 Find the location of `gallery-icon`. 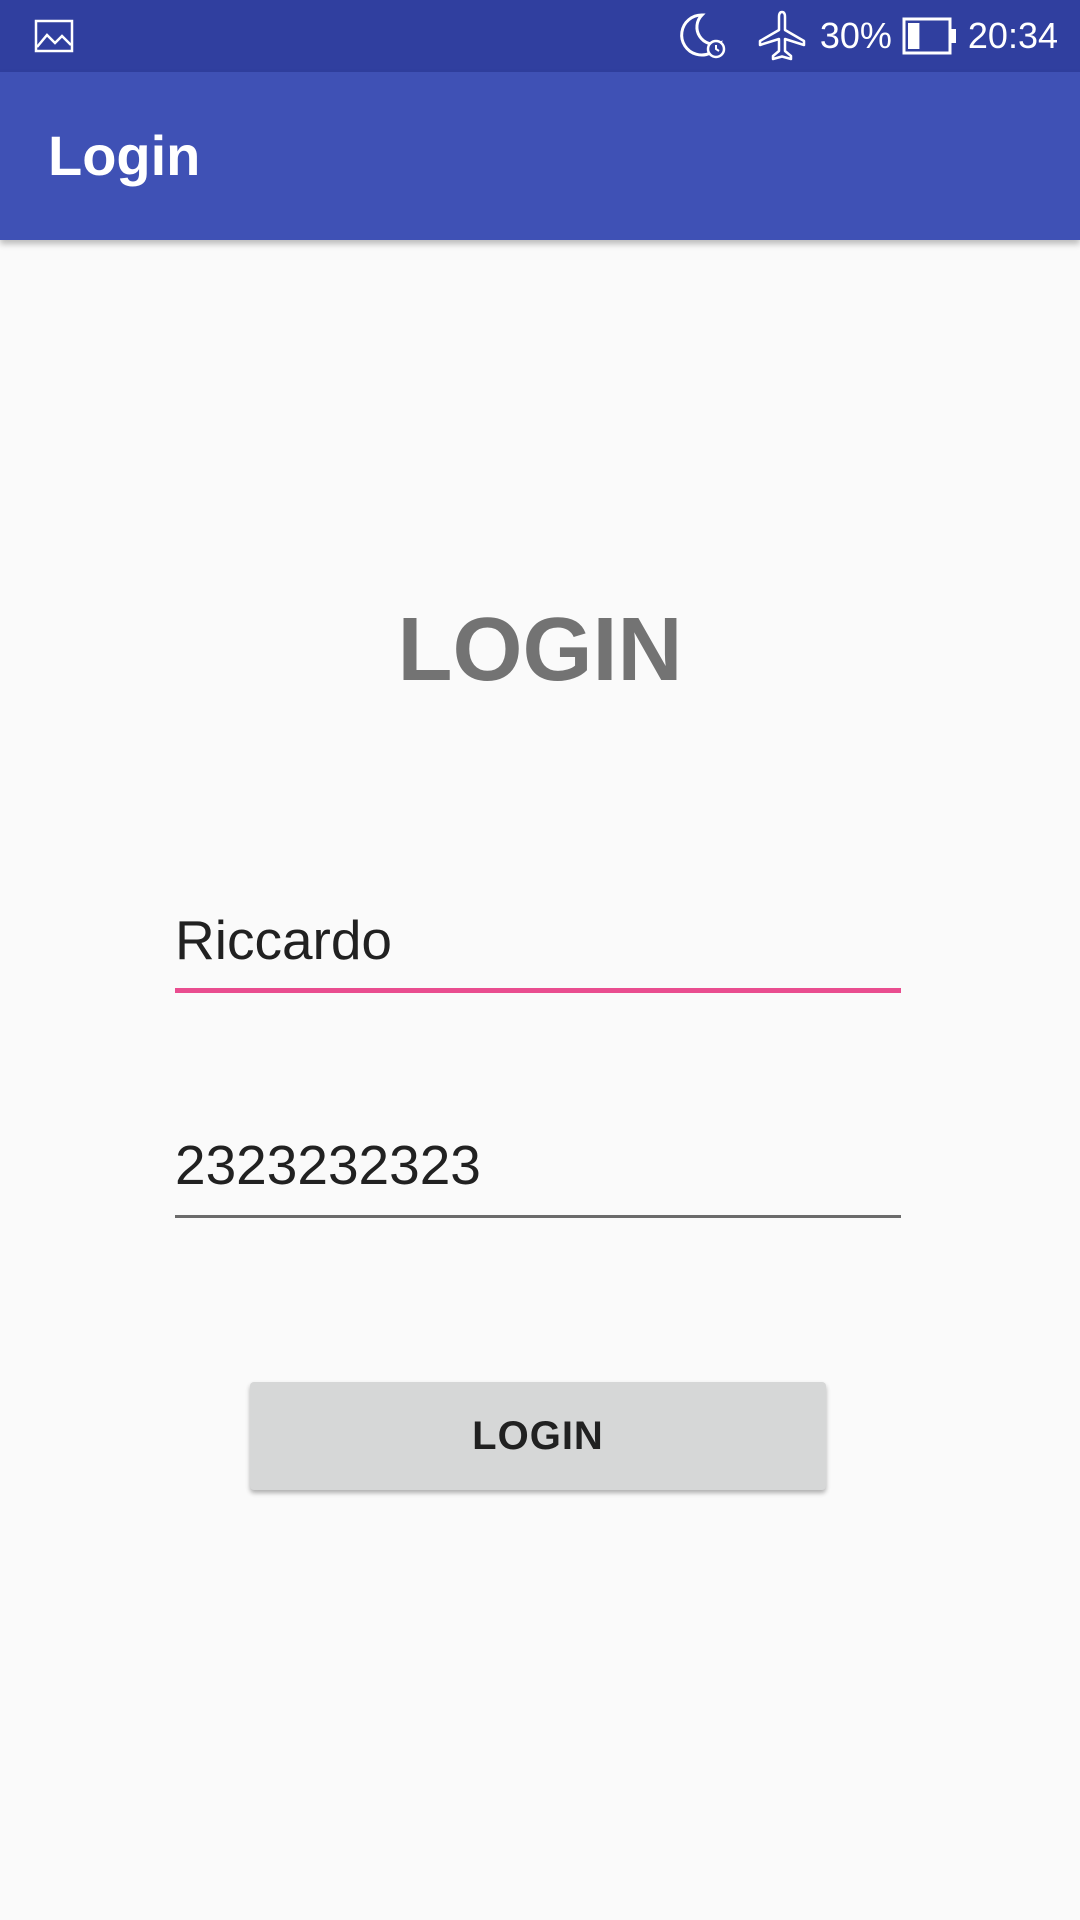

gallery-icon is located at coordinates (54, 36).